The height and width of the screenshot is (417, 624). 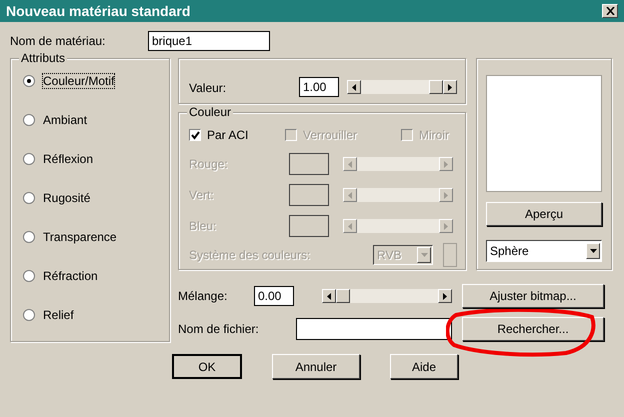 I want to click on radio-label: Transparence, so click(x=80, y=237).